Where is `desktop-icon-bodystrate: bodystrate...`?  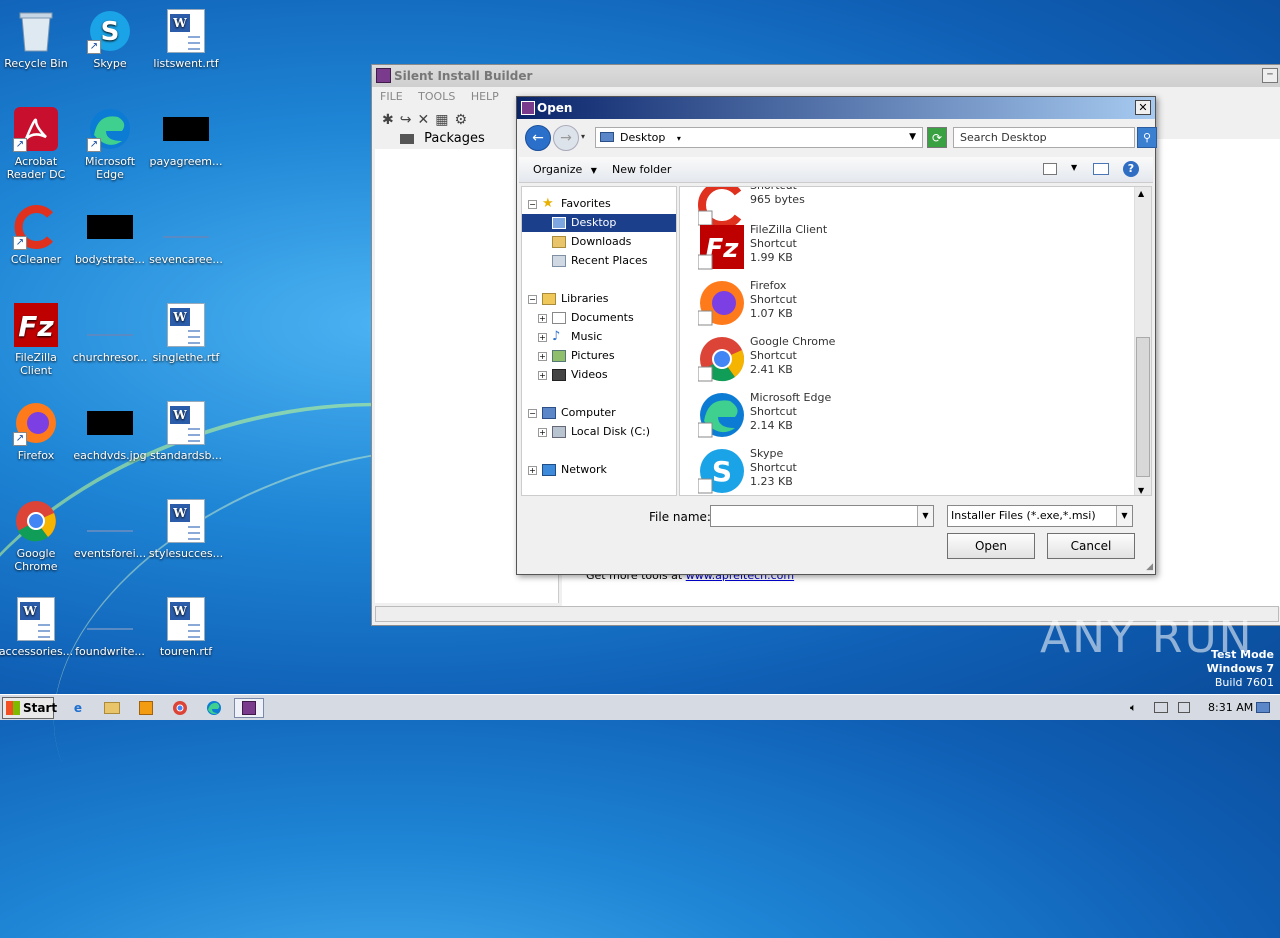 desktop-icon-bodystrate: bodystrate... is located at coordinates (110, 235).